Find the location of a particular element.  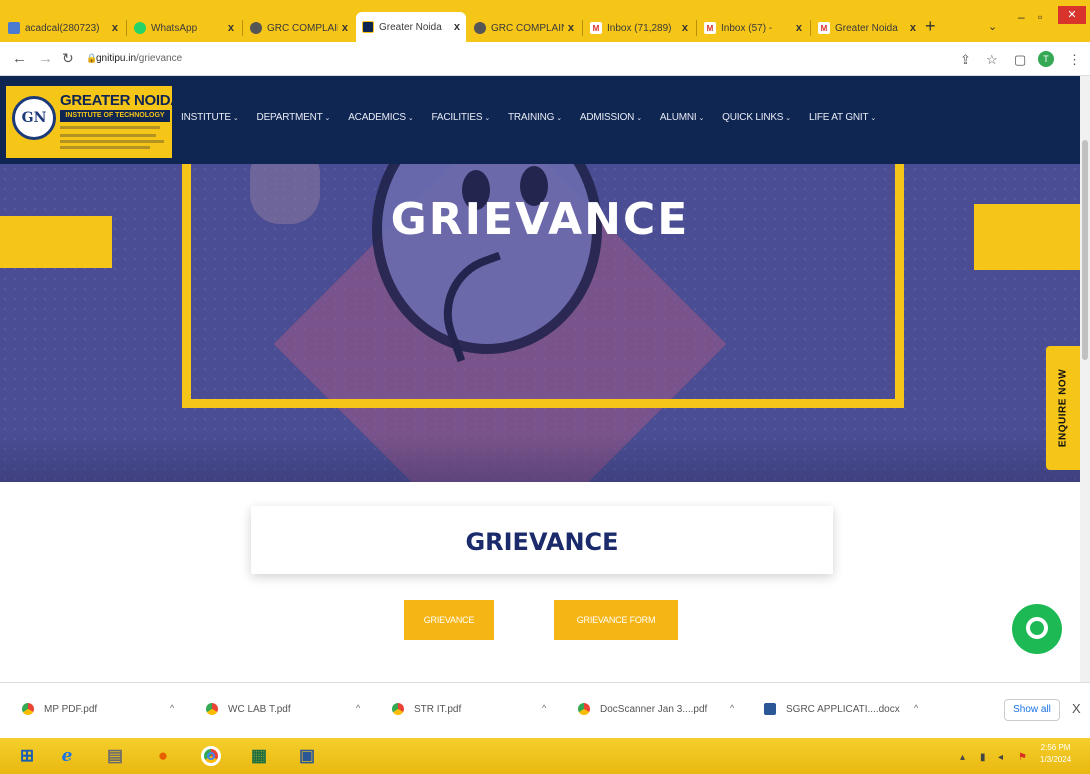

section-title: GRIEVANCE is located at coordinates (542, 542).